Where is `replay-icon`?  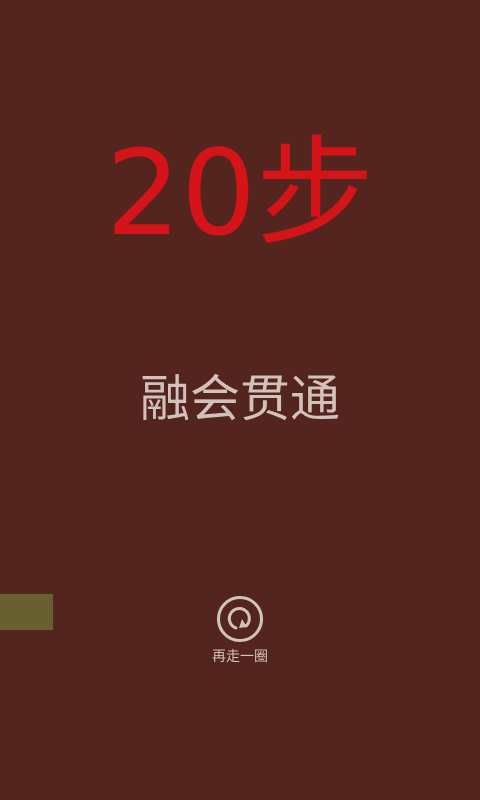 replay-icon is located at coordinates (240, 619).